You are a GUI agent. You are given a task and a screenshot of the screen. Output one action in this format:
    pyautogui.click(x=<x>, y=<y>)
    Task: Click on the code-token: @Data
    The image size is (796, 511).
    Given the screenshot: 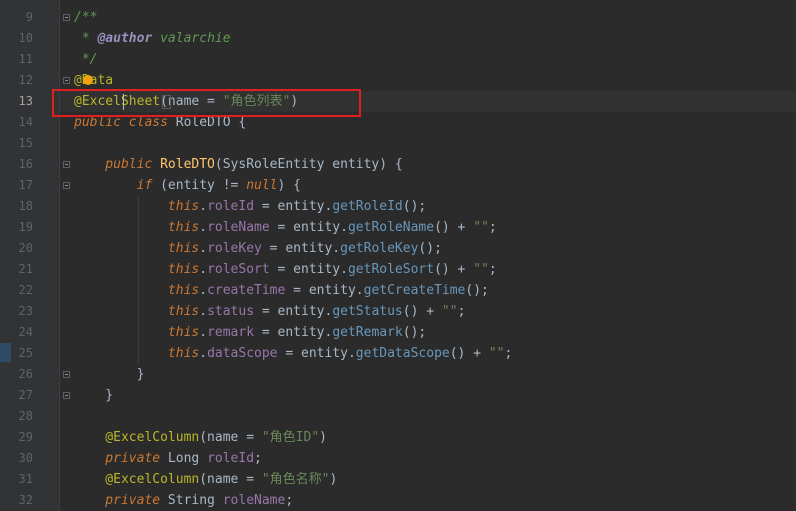 What is the action you would take?
    pyautogui.click(x=94, y=80)
    